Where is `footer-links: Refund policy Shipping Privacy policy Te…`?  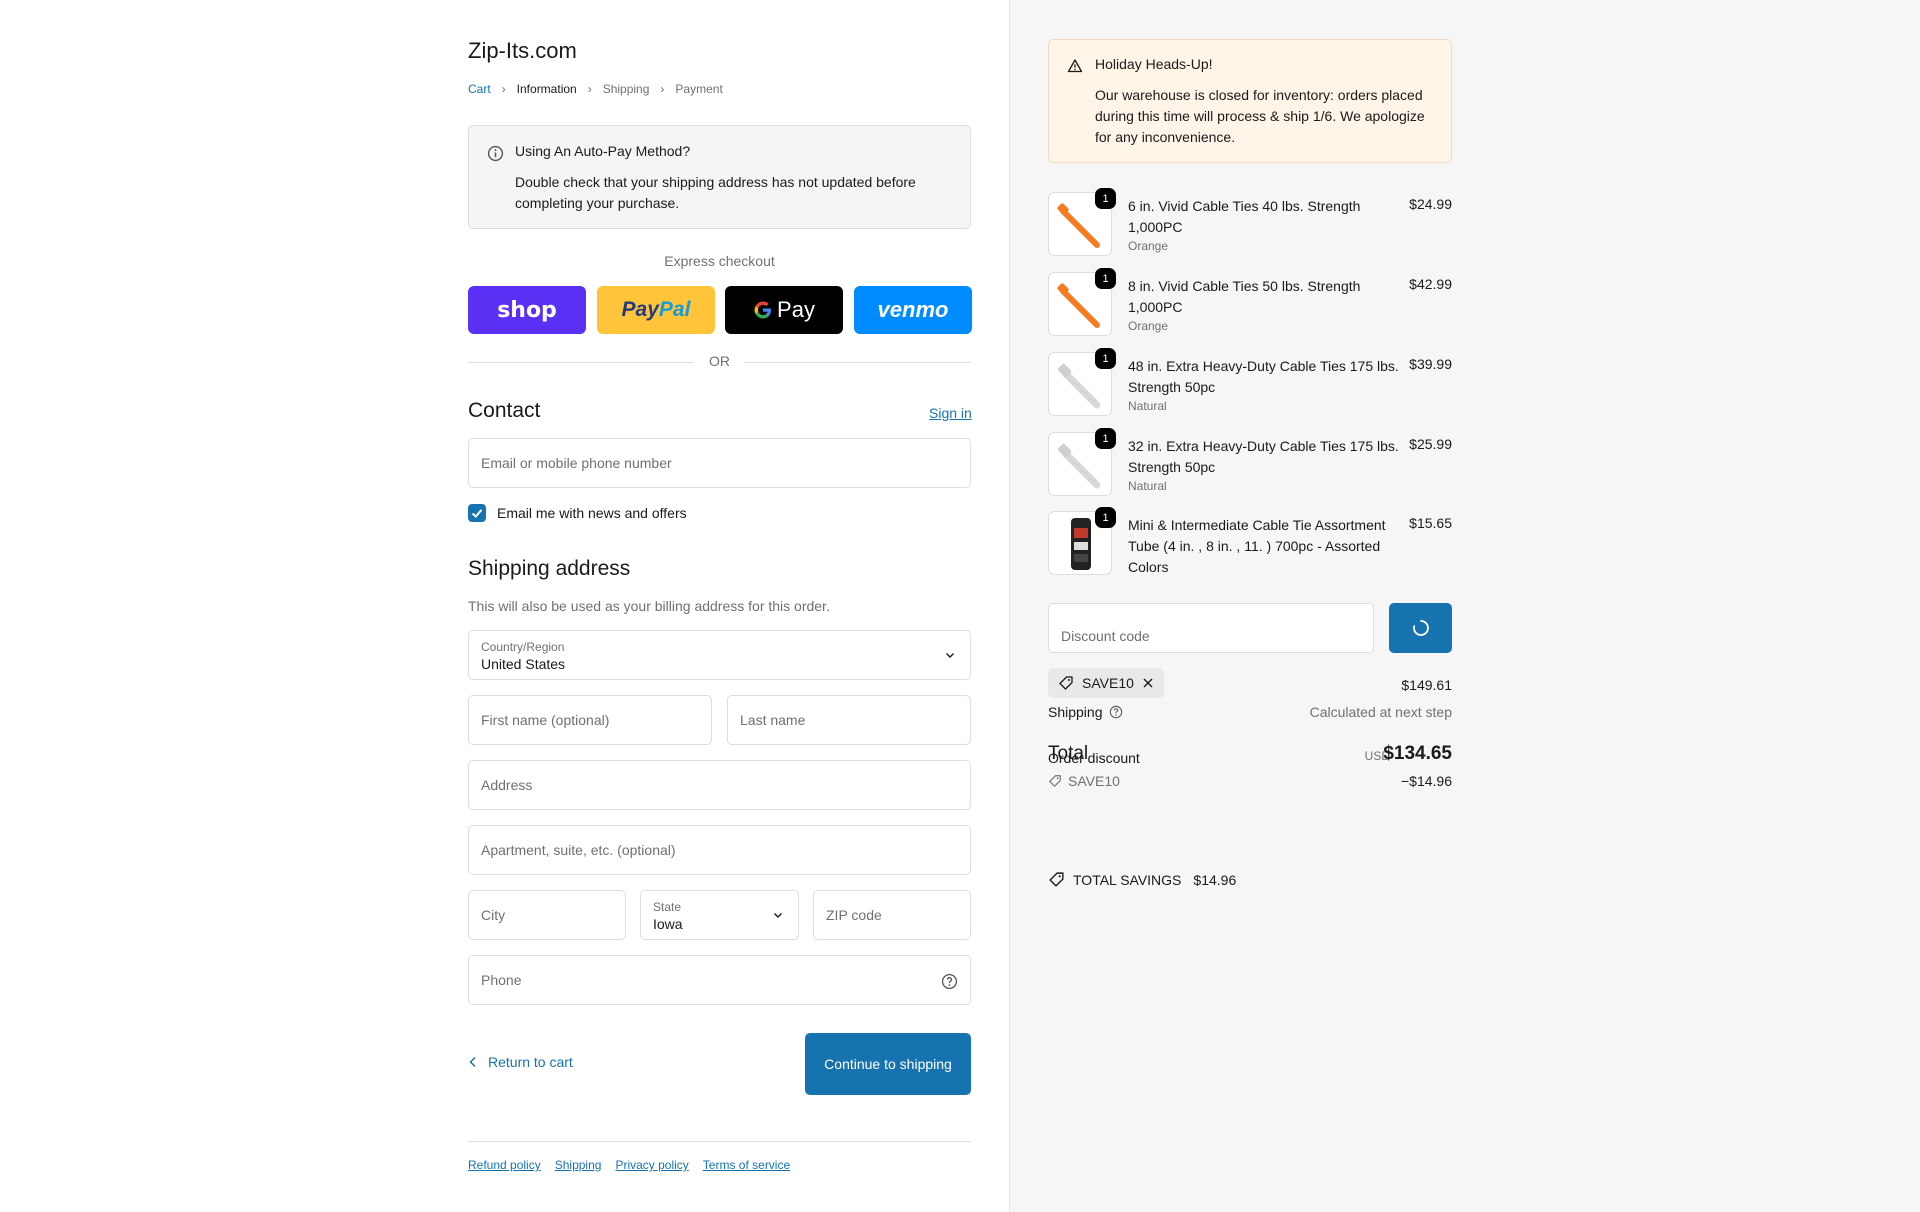
footer-links: Refund policy Shipping Privacy policy Te… is located at coordinates (629, 1165).